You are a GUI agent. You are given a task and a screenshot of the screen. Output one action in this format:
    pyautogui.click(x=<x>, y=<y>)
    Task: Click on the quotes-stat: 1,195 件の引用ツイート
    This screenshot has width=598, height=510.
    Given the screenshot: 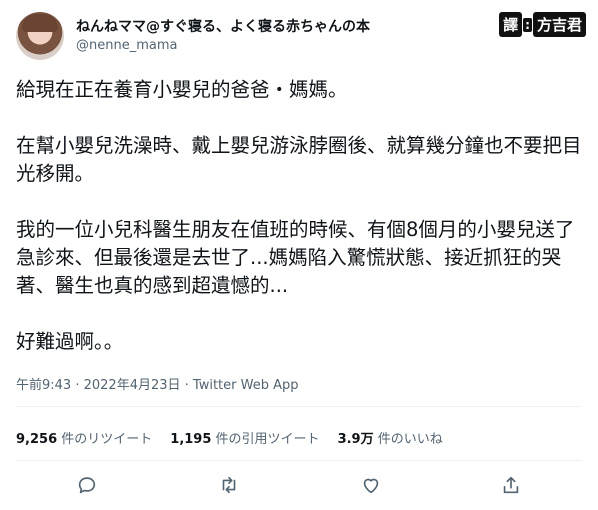 What is the action you would take?
    pyautogui.click(x=244, y=437)
    